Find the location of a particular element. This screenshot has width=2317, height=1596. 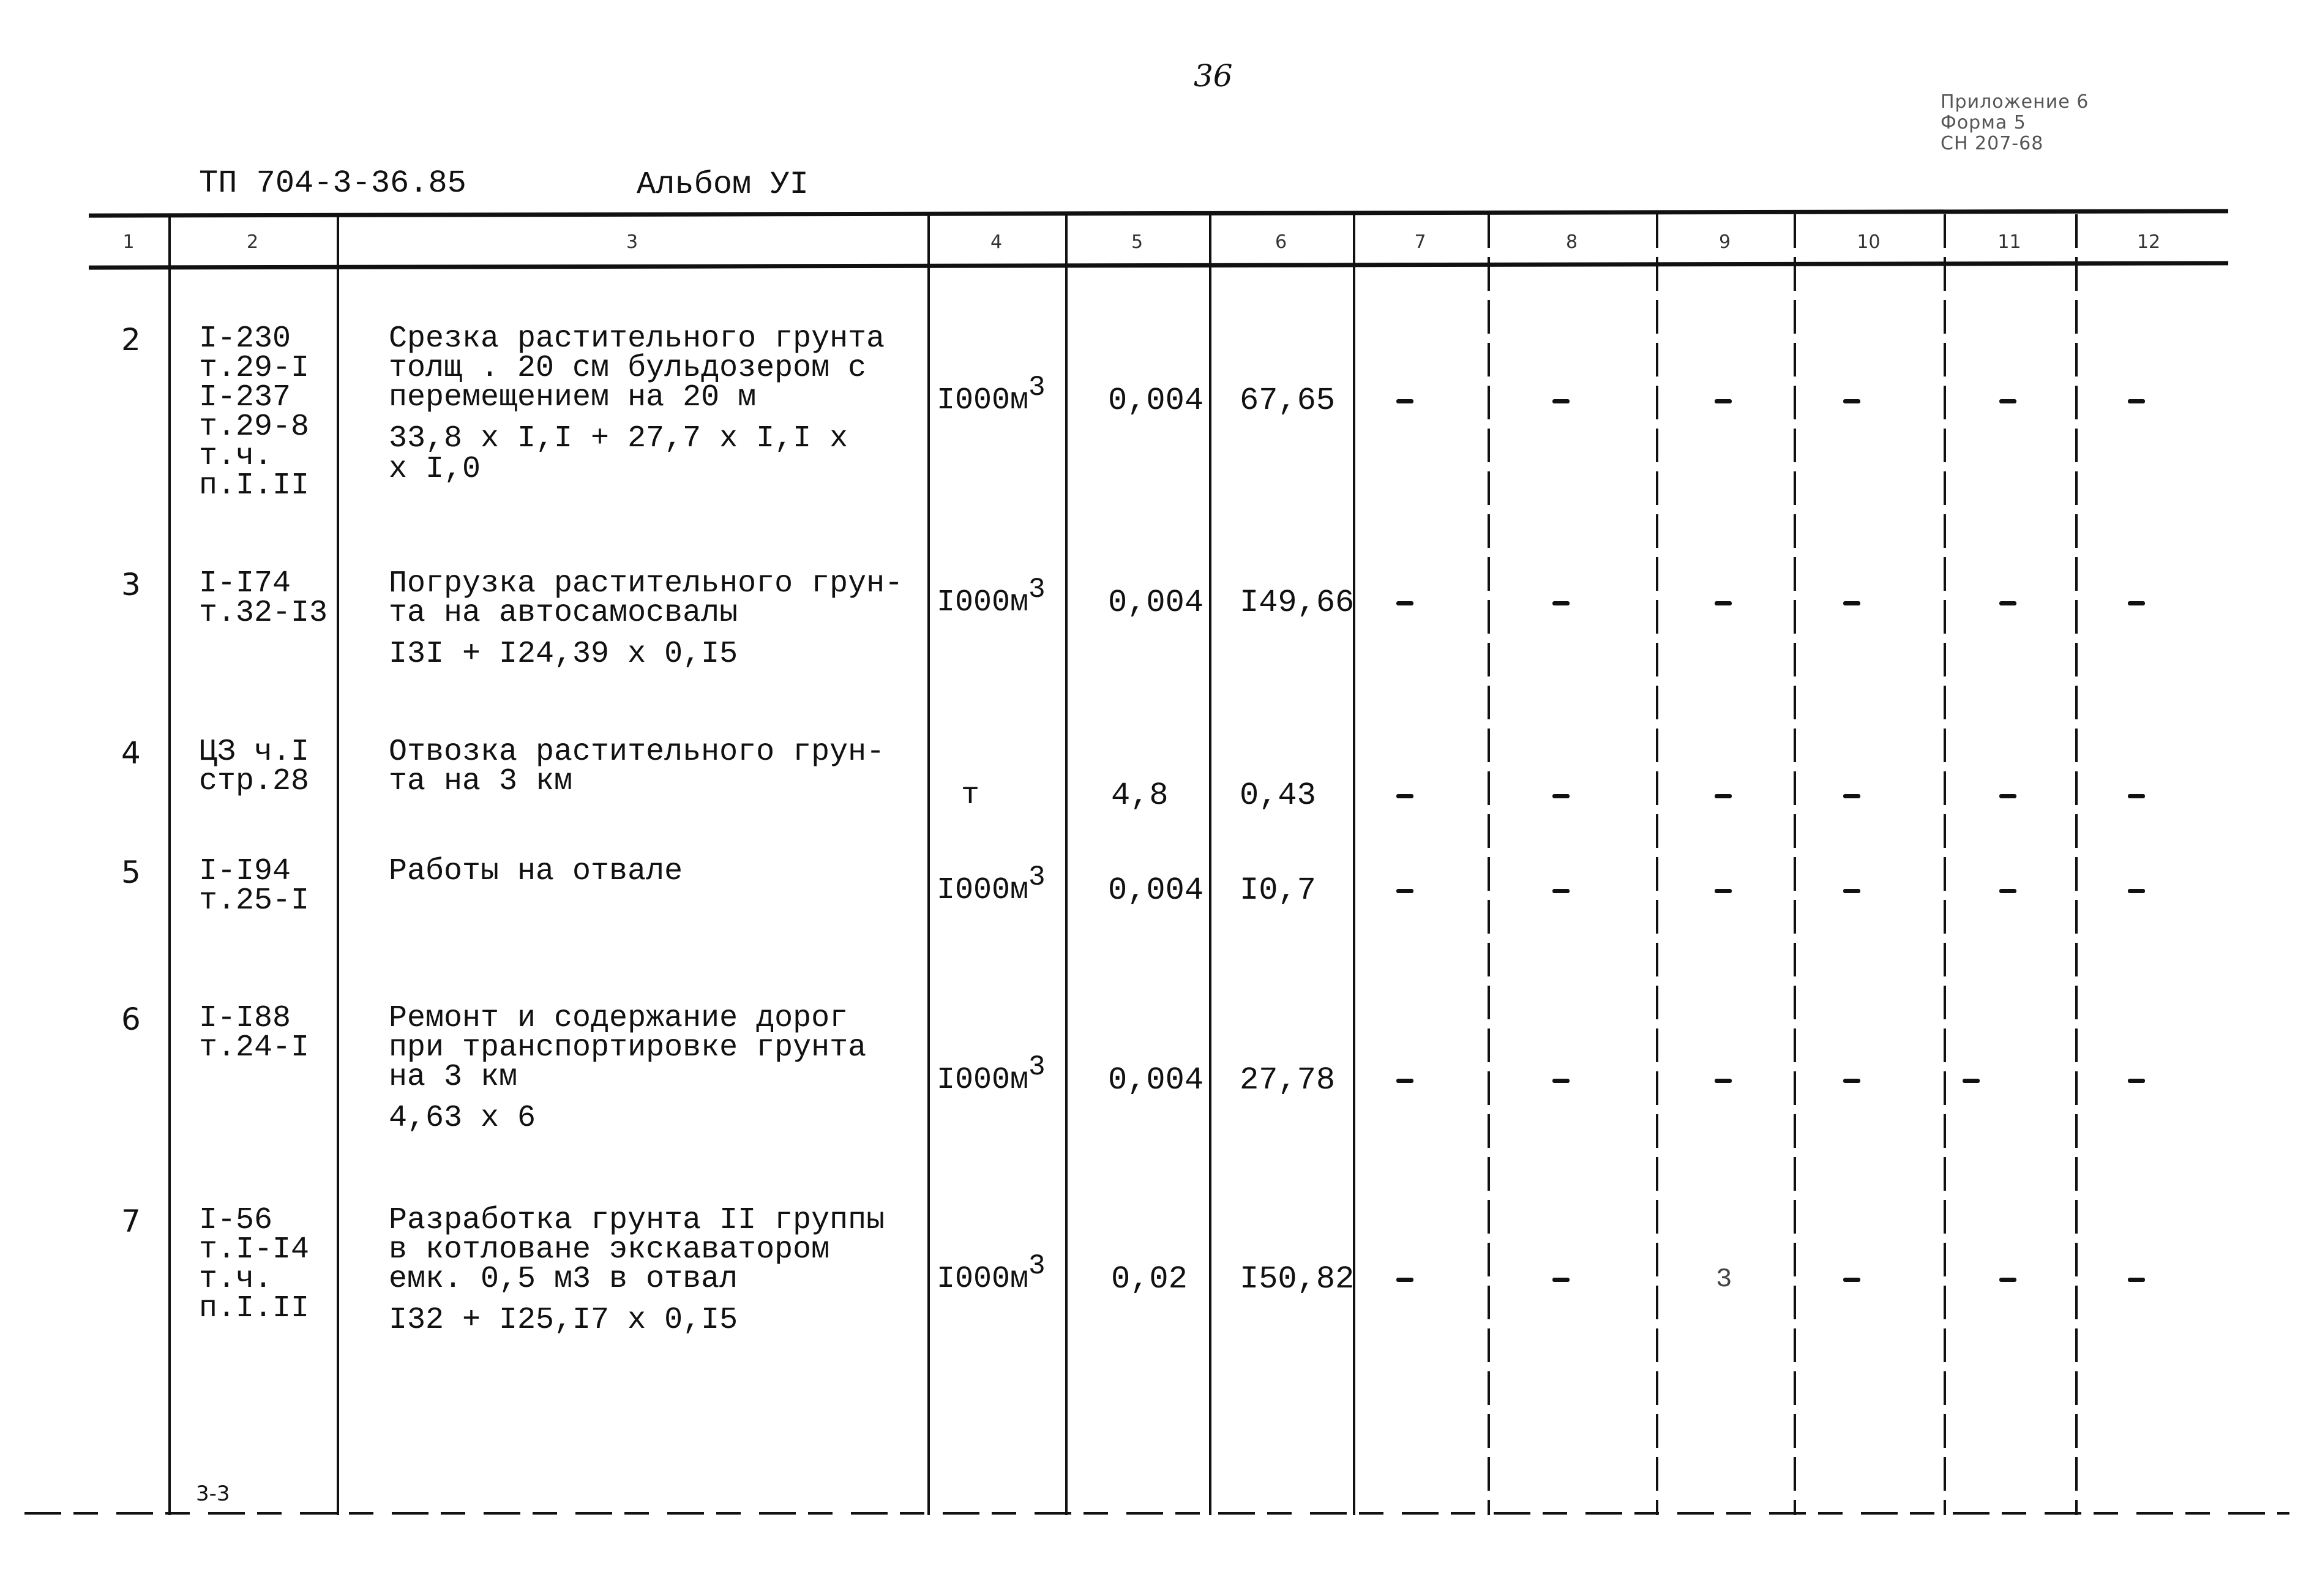

column-header: 1 is located at coordinates (128, 242).